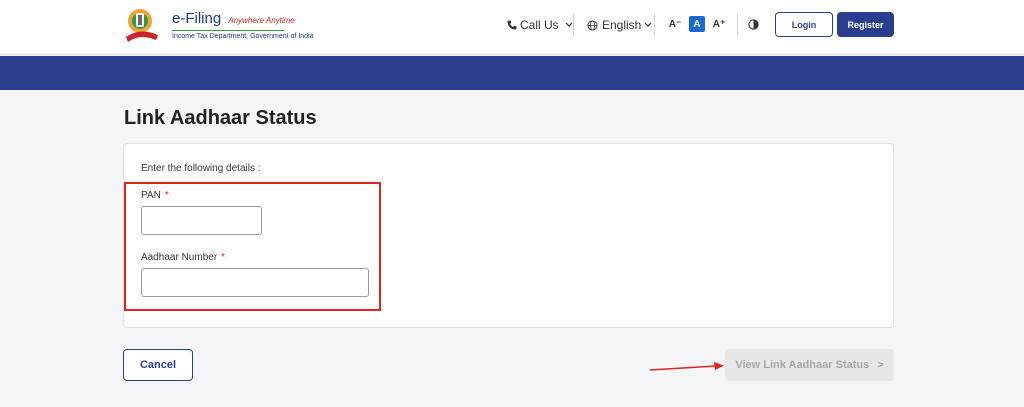 The width and height of the screenshot is (1024, 407). Describe the element at coordinates (592, 25) in the screenshot. I see `globe-icon` at that location.